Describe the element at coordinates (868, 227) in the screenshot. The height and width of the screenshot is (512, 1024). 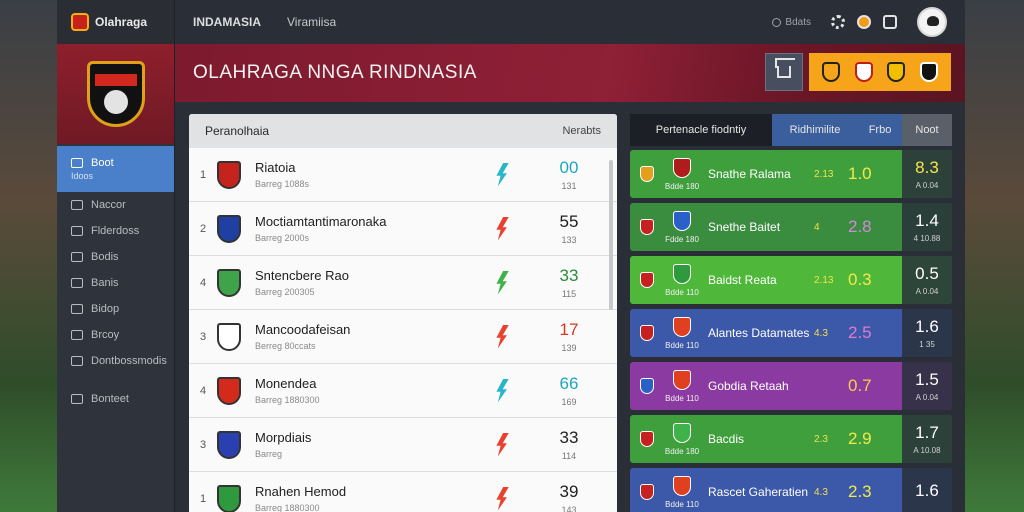
I see `match-odds: 2.8` at that location.